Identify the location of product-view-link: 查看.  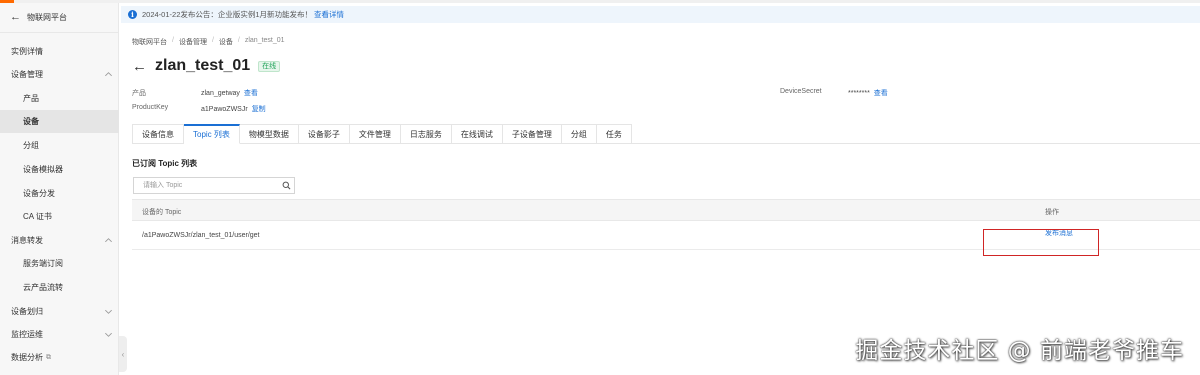
(251, 93).